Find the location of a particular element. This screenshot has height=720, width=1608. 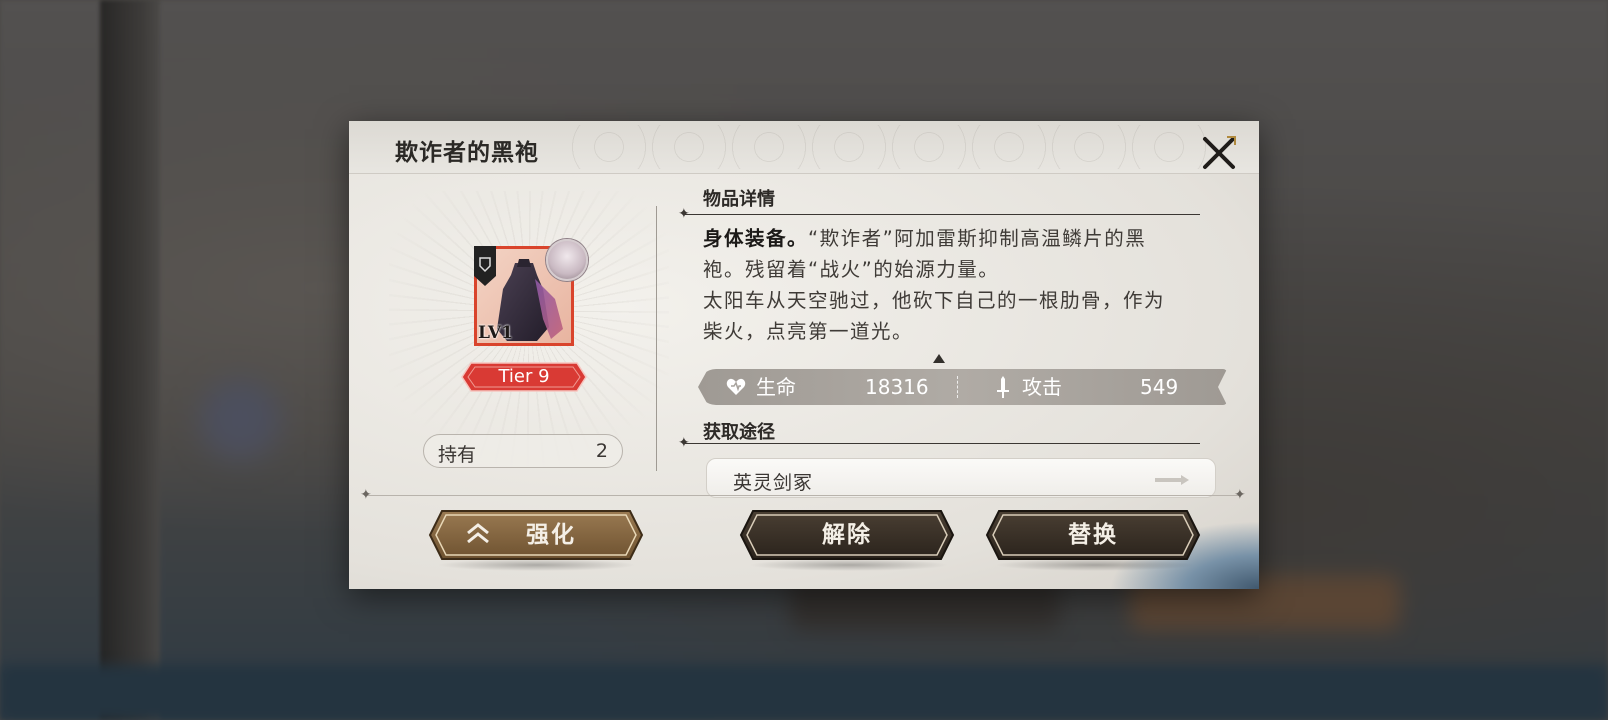

details-section-line is located at coordinates (942, 214).